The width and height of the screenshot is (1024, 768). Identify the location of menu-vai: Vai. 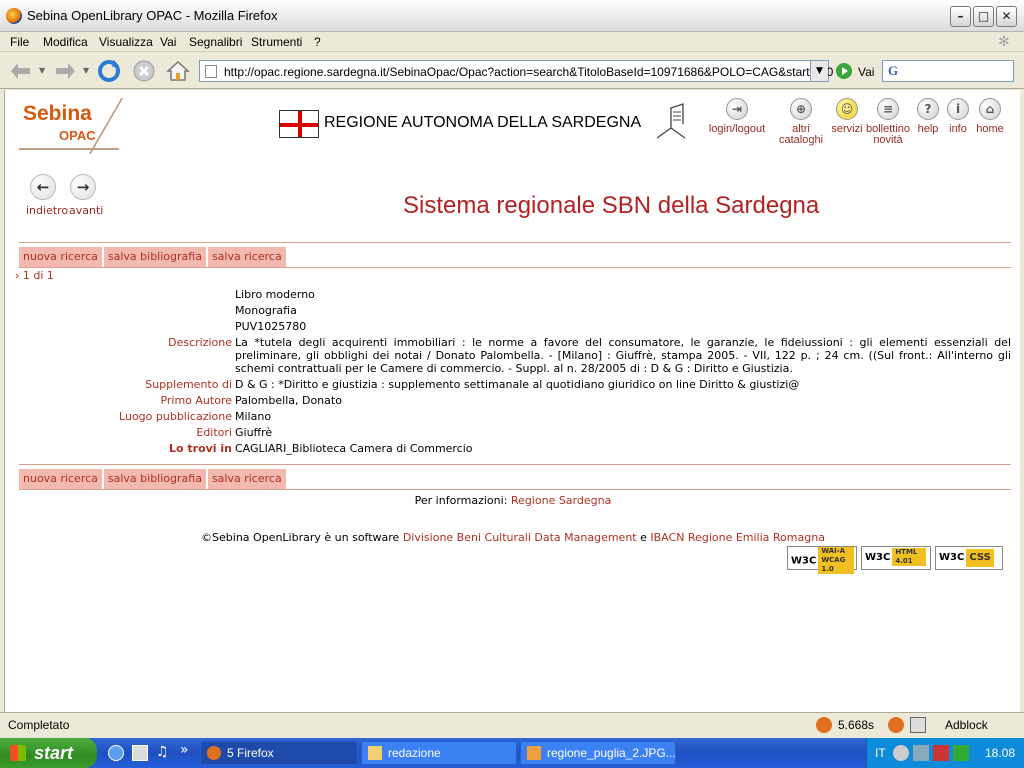
(168, 42).